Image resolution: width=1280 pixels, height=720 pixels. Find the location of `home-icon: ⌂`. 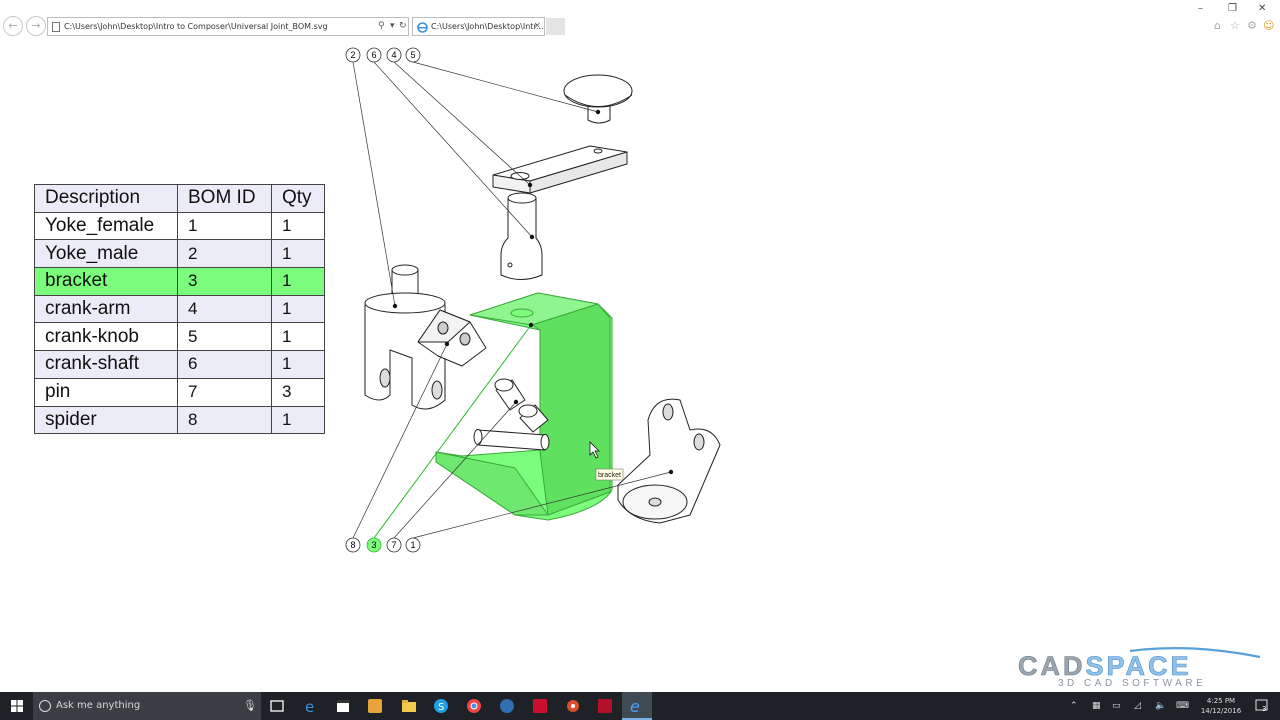

home-icon: ⌂ is located at coordinates (1217, 25).